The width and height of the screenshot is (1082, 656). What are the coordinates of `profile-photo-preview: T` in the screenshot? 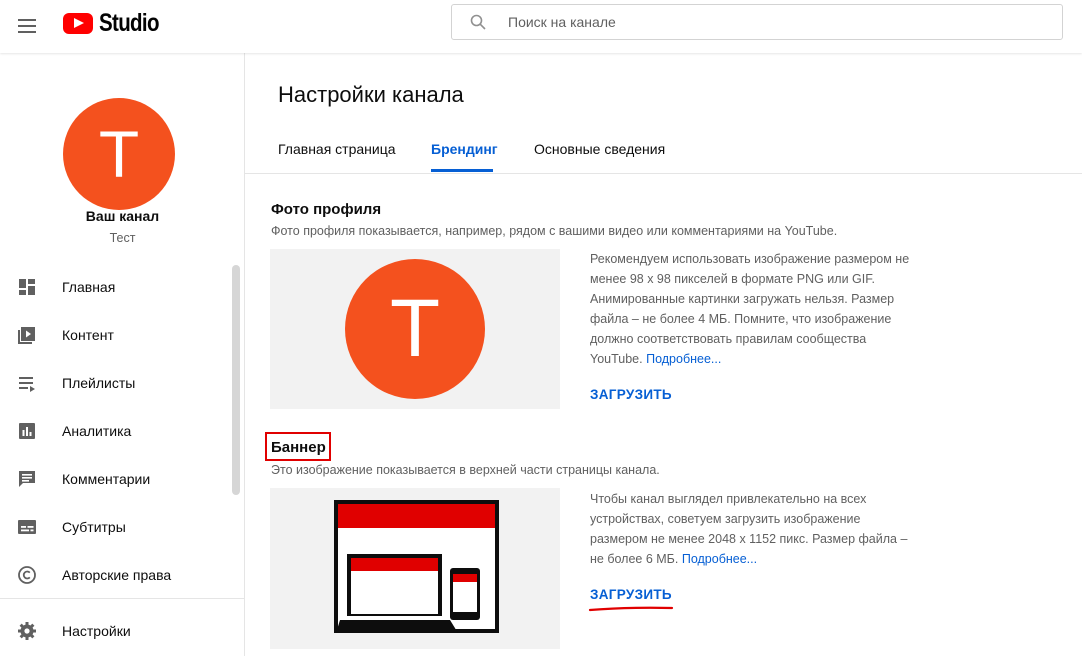 It's located at (415, 329).